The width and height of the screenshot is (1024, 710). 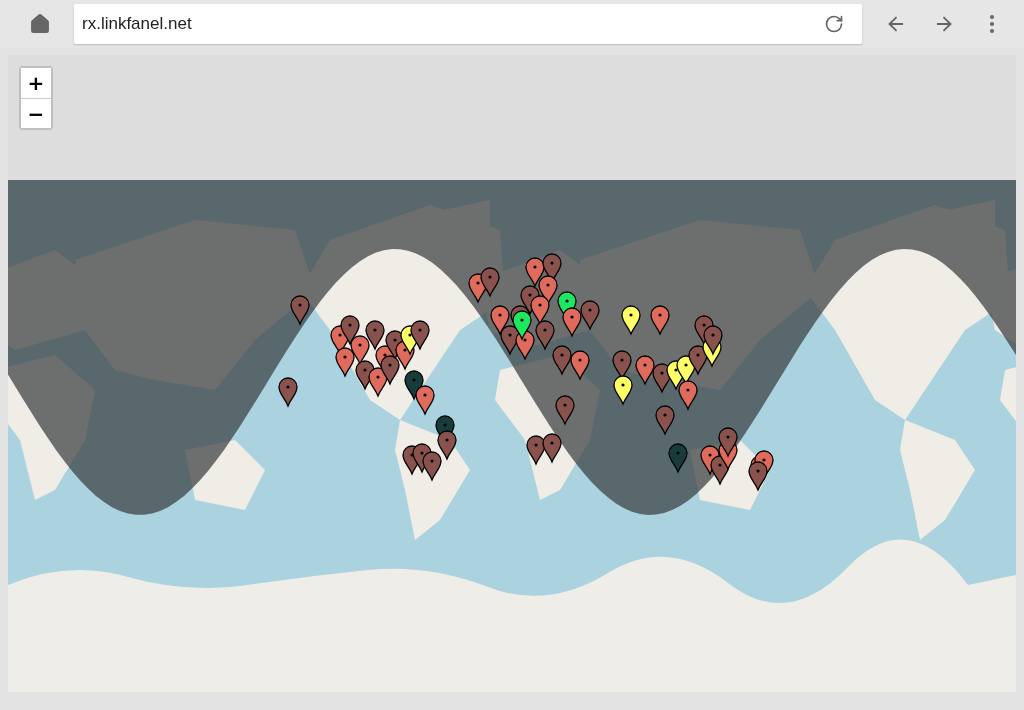 I want to click on zoom-out-button: −, so click(x=36, y=113).